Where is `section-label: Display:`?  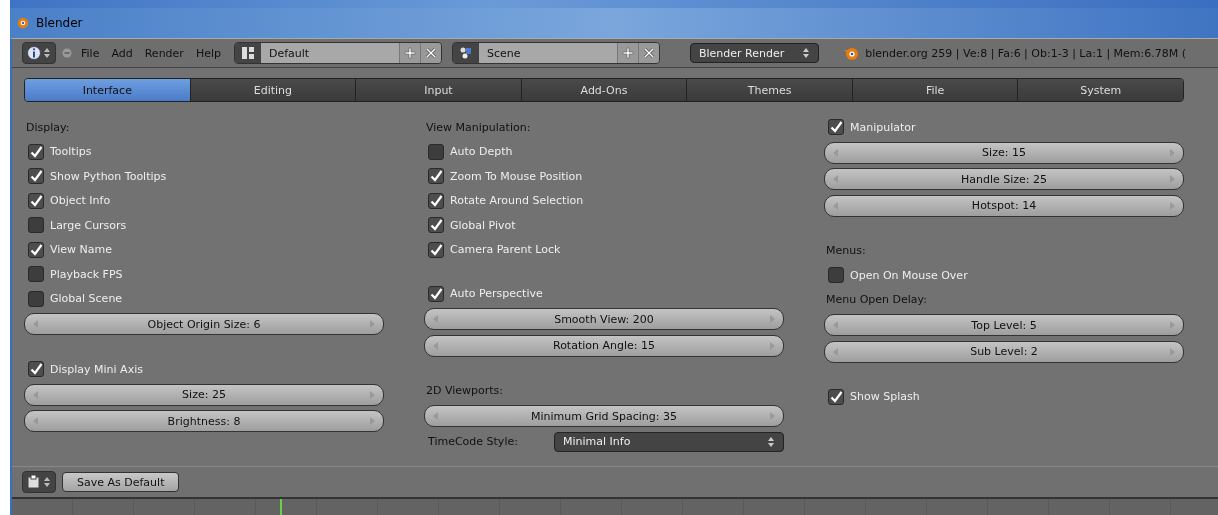
section-label: Display: is located at coordinates (48, 127).